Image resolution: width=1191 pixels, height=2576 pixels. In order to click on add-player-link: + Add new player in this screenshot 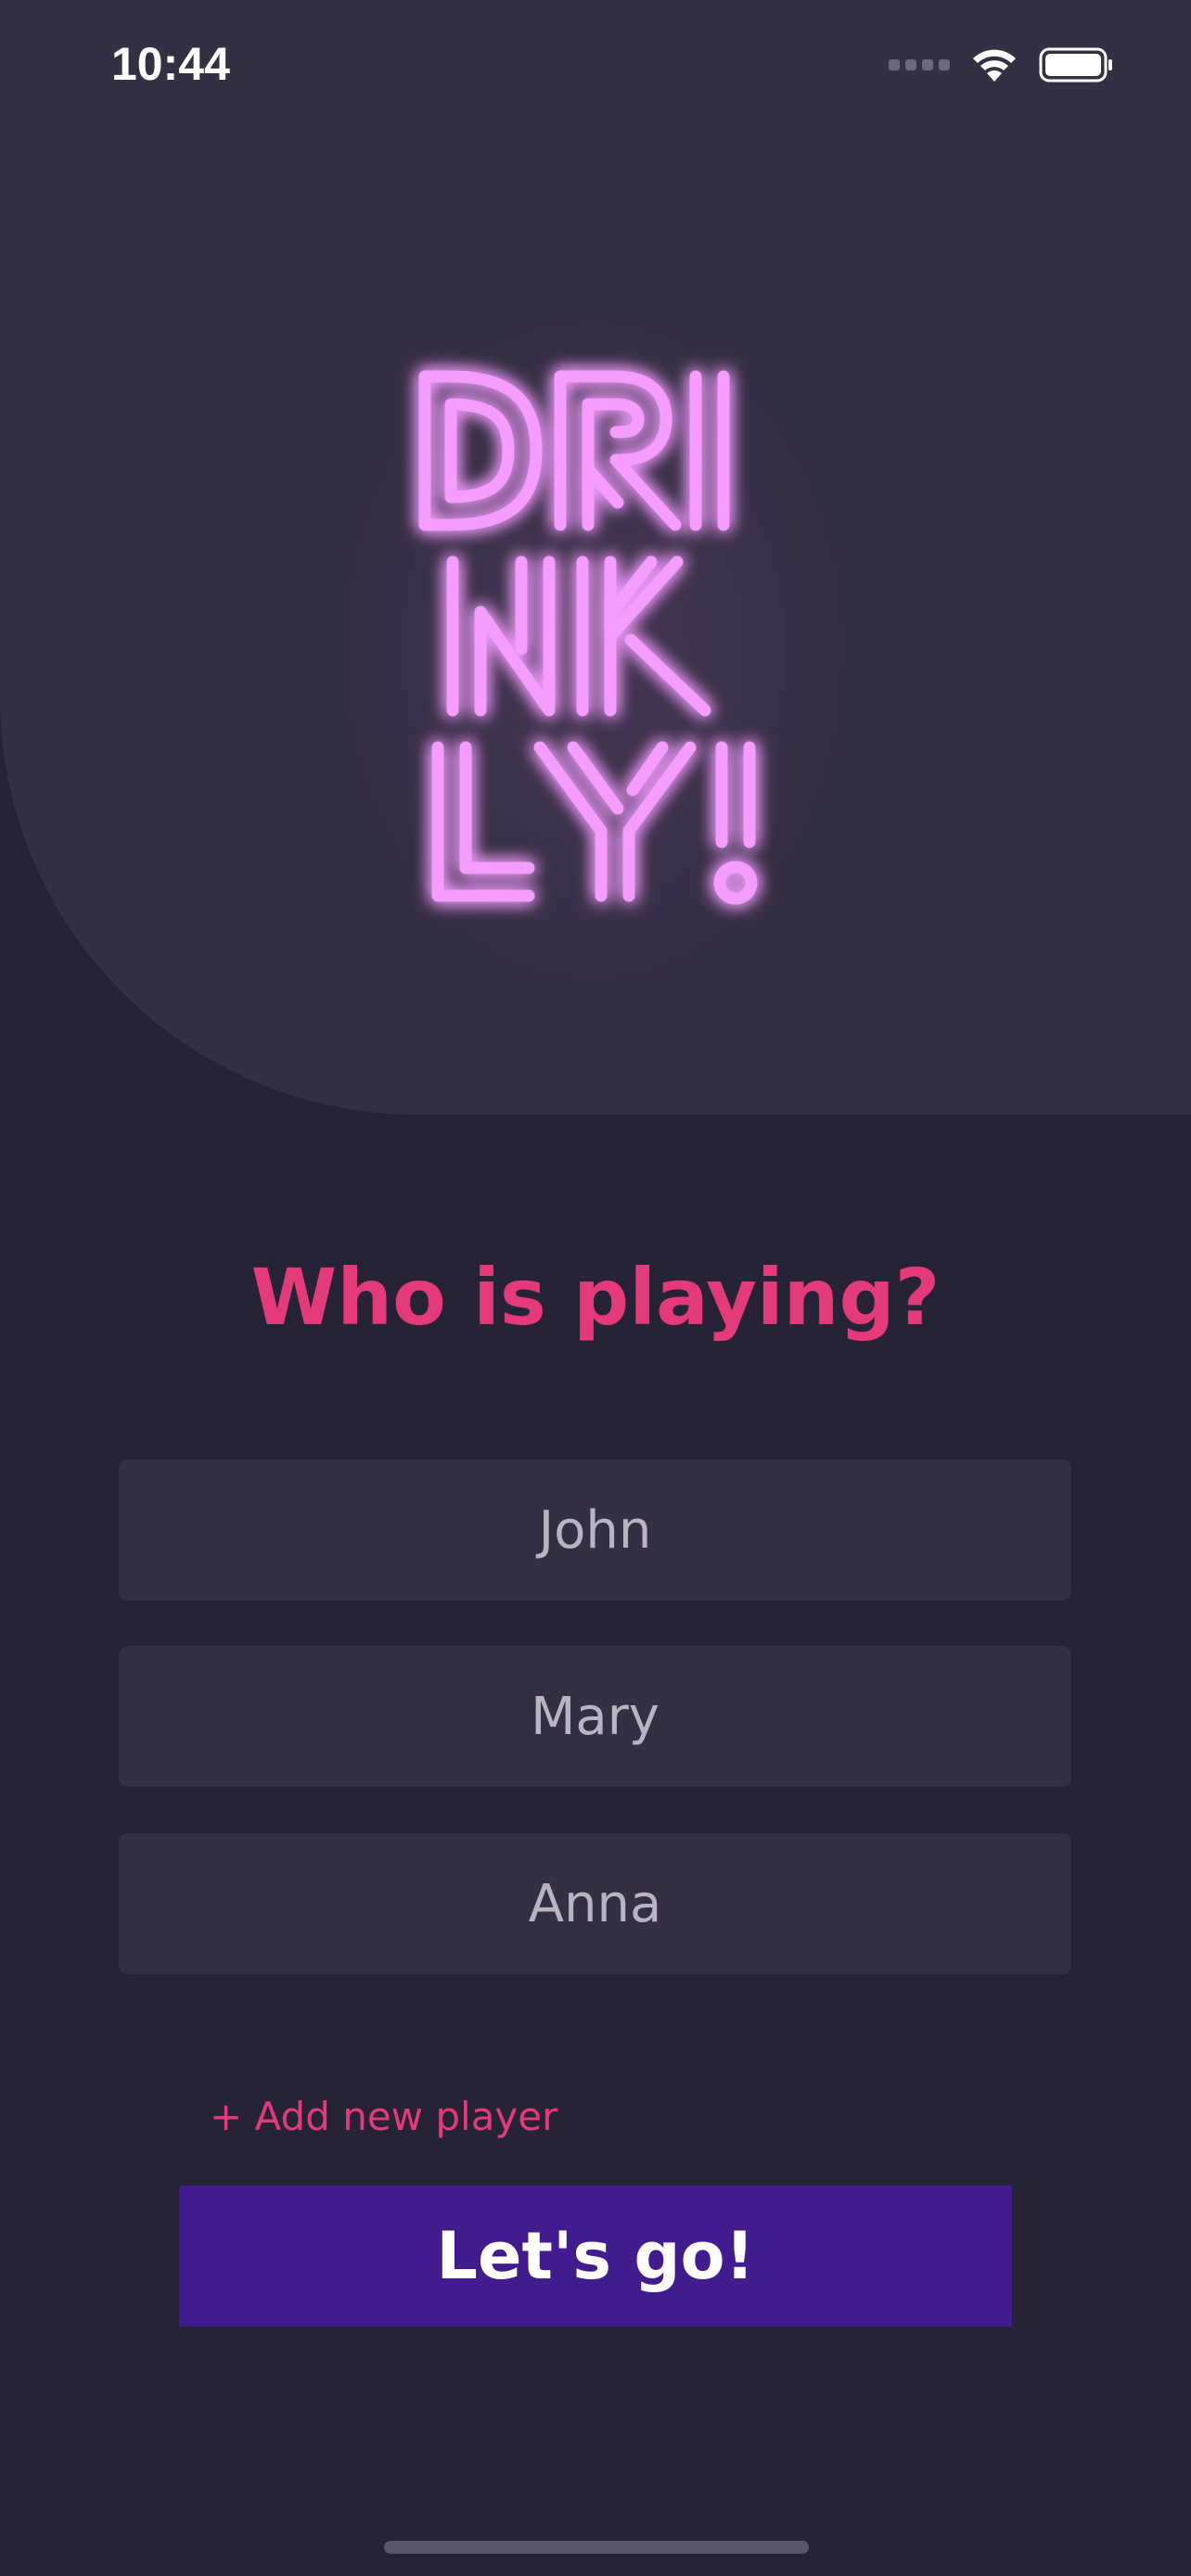, I will do `click(383, 2116)`.